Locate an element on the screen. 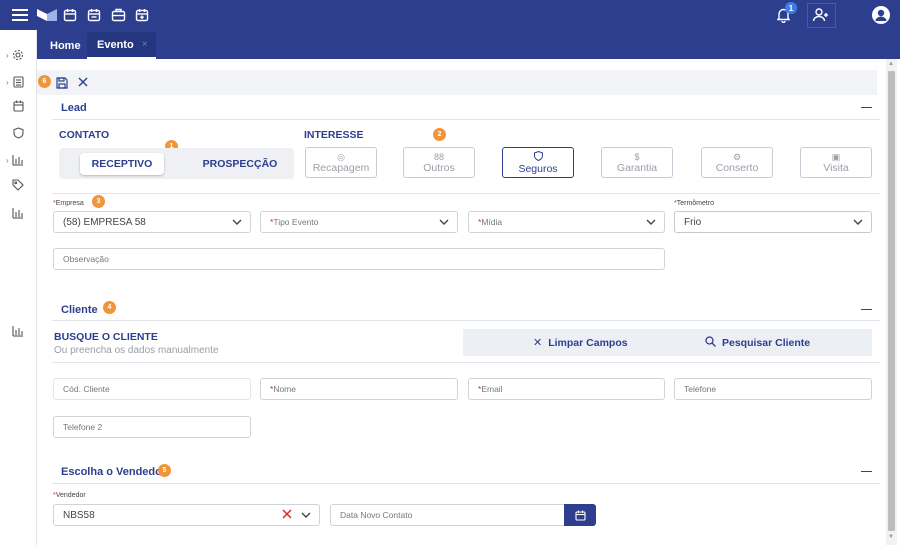  clear-icon is located at coordinates (287, 515).